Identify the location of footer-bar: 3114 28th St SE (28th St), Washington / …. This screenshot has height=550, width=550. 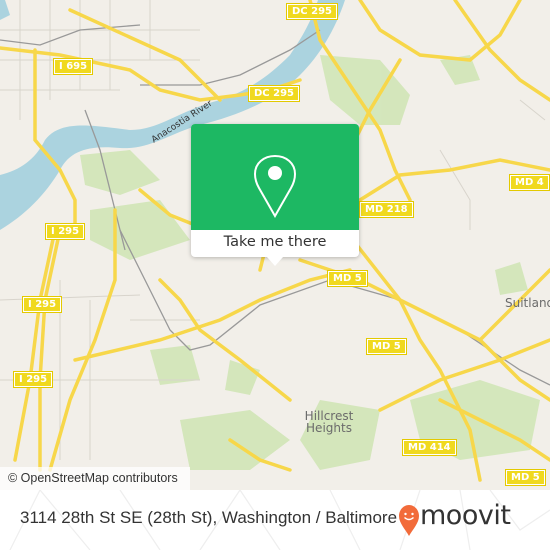
(275, 520).